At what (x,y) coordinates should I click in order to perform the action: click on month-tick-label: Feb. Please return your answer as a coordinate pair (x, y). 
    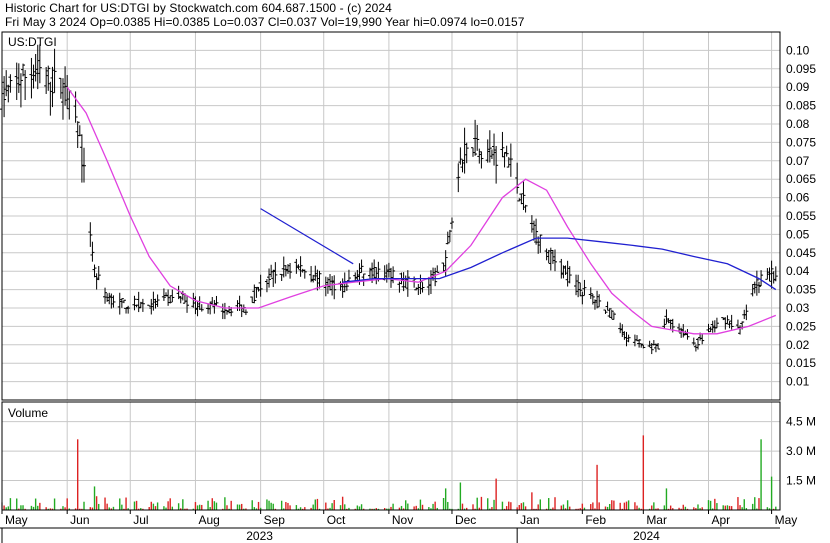
    Looking at the image, I should click on (595, 520).